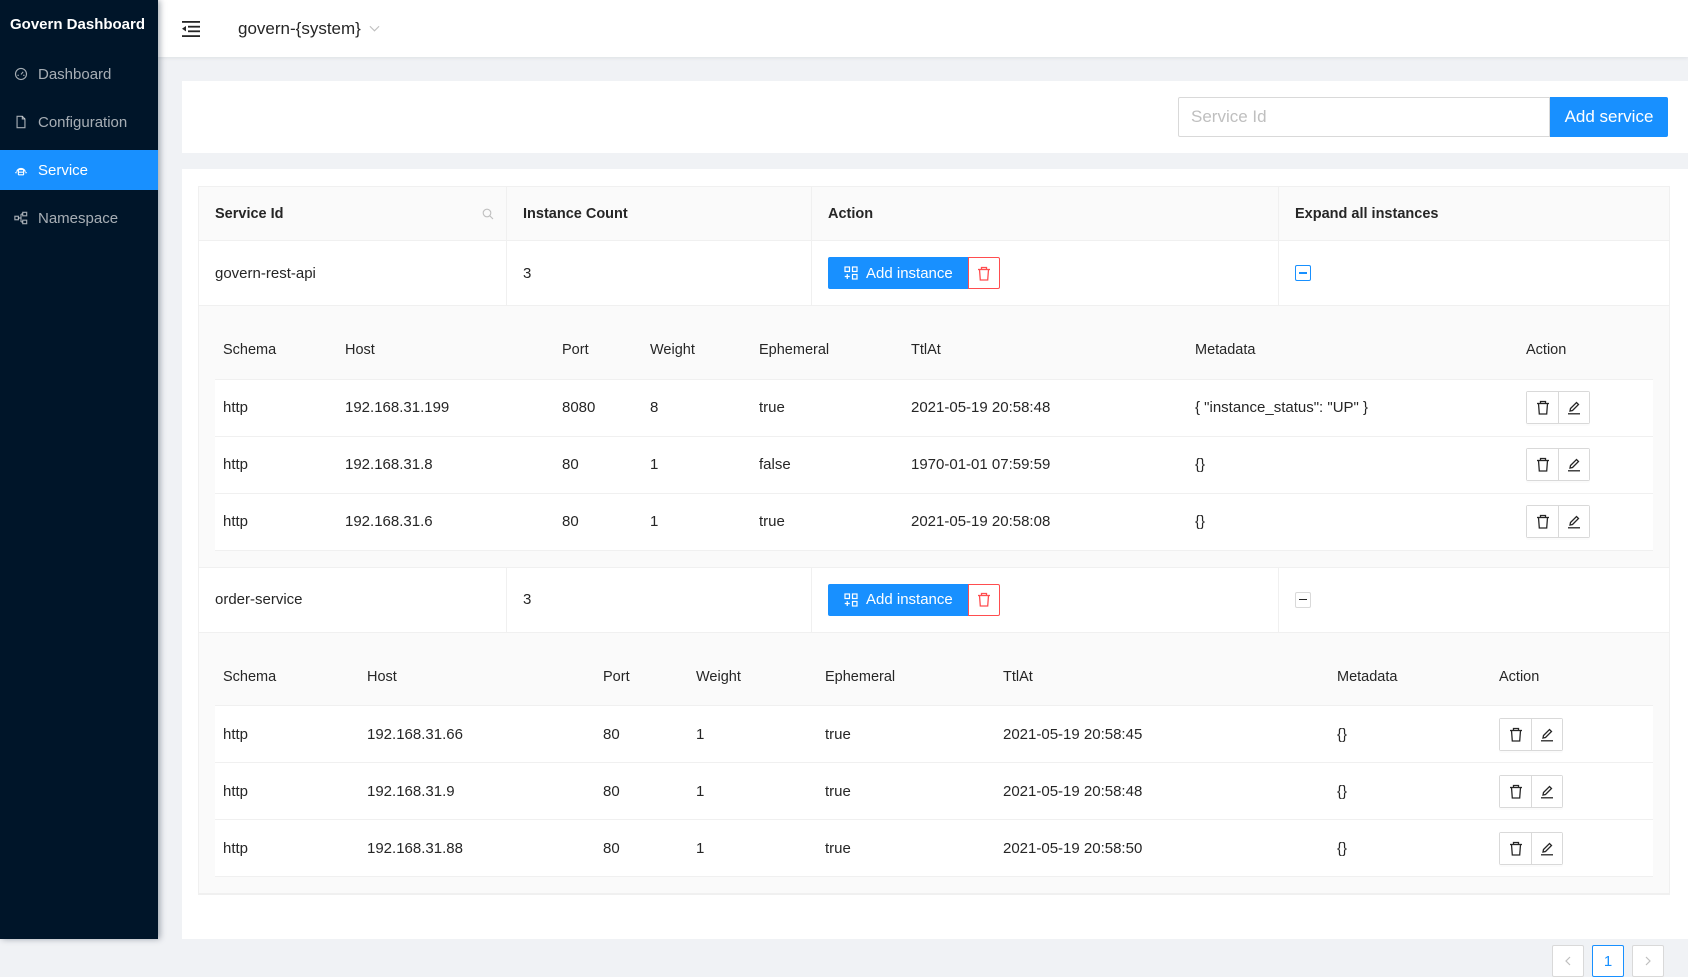 The height and width of the screenshot is (977, 1688). I want to click on toolbar-card: Add service, so click(935, 117).